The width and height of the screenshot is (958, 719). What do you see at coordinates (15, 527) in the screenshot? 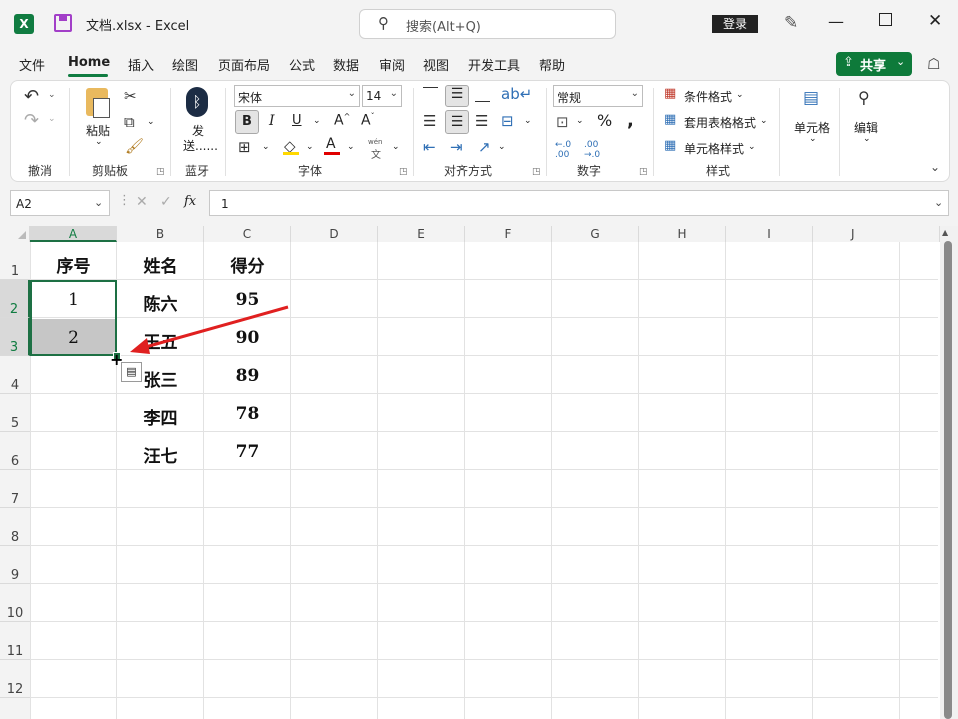
I see `row-header: 8` at bounding box center [15, 527].